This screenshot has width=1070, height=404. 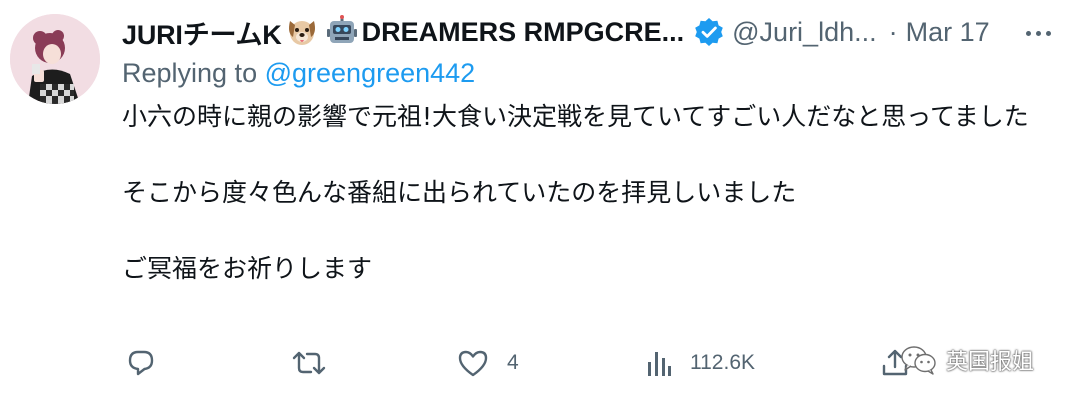 What do you see at coordinates (459, 192) in the screenshot?
I see `tweet-paragraph: そこから度々色んな番組に出られていたのを拝見しいました` at bounding box center [459, 192].